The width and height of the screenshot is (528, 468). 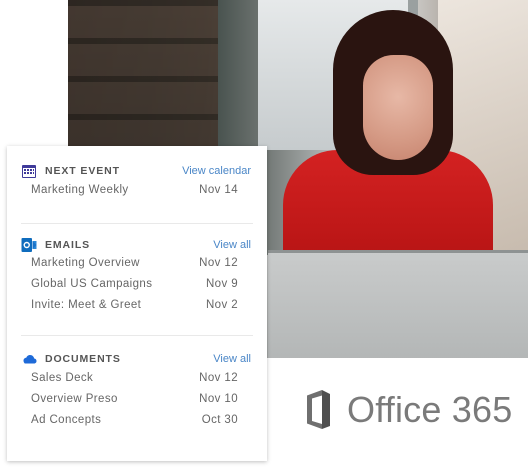 I want to click on email-subject: Global US Campaigns, so click(x=92, y=284).